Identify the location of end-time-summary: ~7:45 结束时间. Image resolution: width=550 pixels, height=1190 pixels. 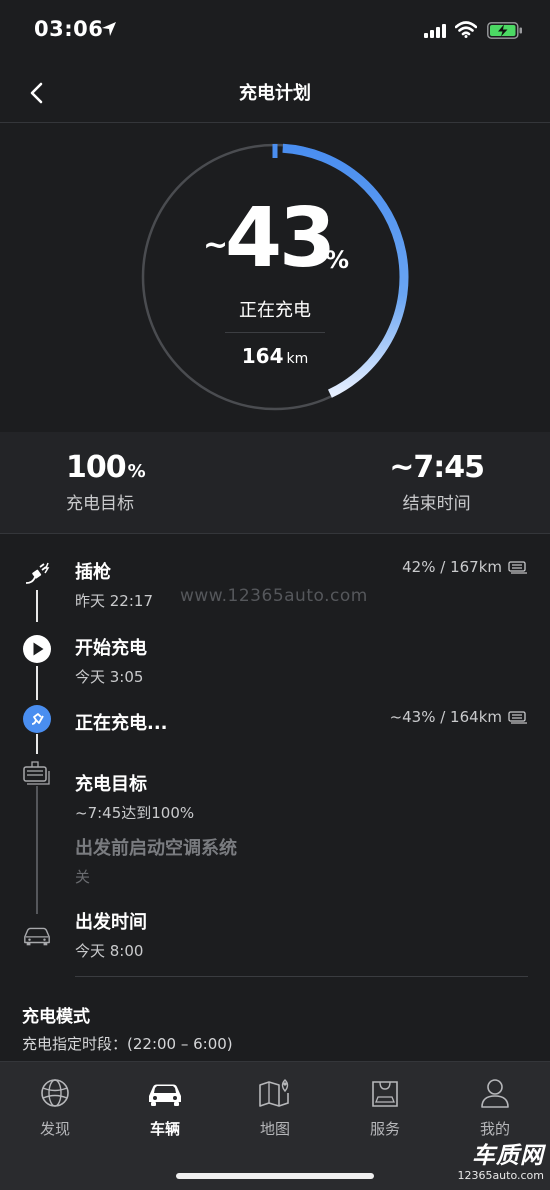
(437, 482).